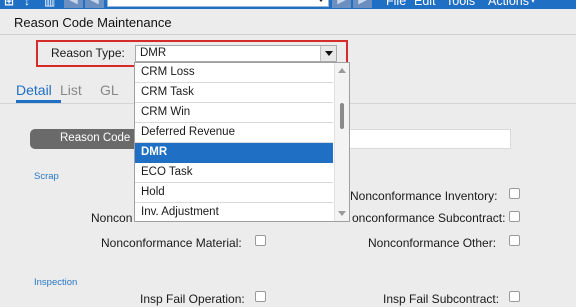  What do you see at coordinates (342, 116) in the screenshot?
I see `scroll-thumb` at bounding box center [342, 116].